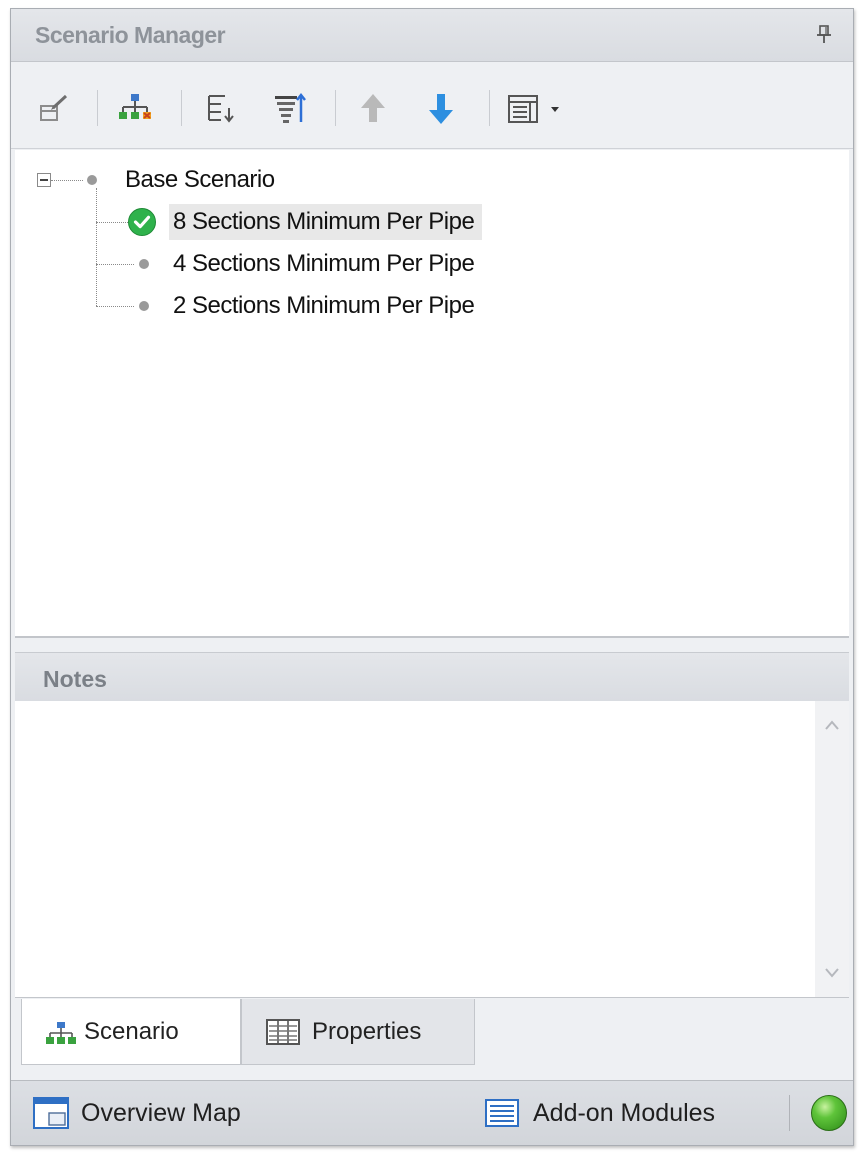 The height and width of the screenshot is (1156, 862). I want to click on tree-item-scenario: 8 Sections Minimum Per Pipe, so click(326, 222).